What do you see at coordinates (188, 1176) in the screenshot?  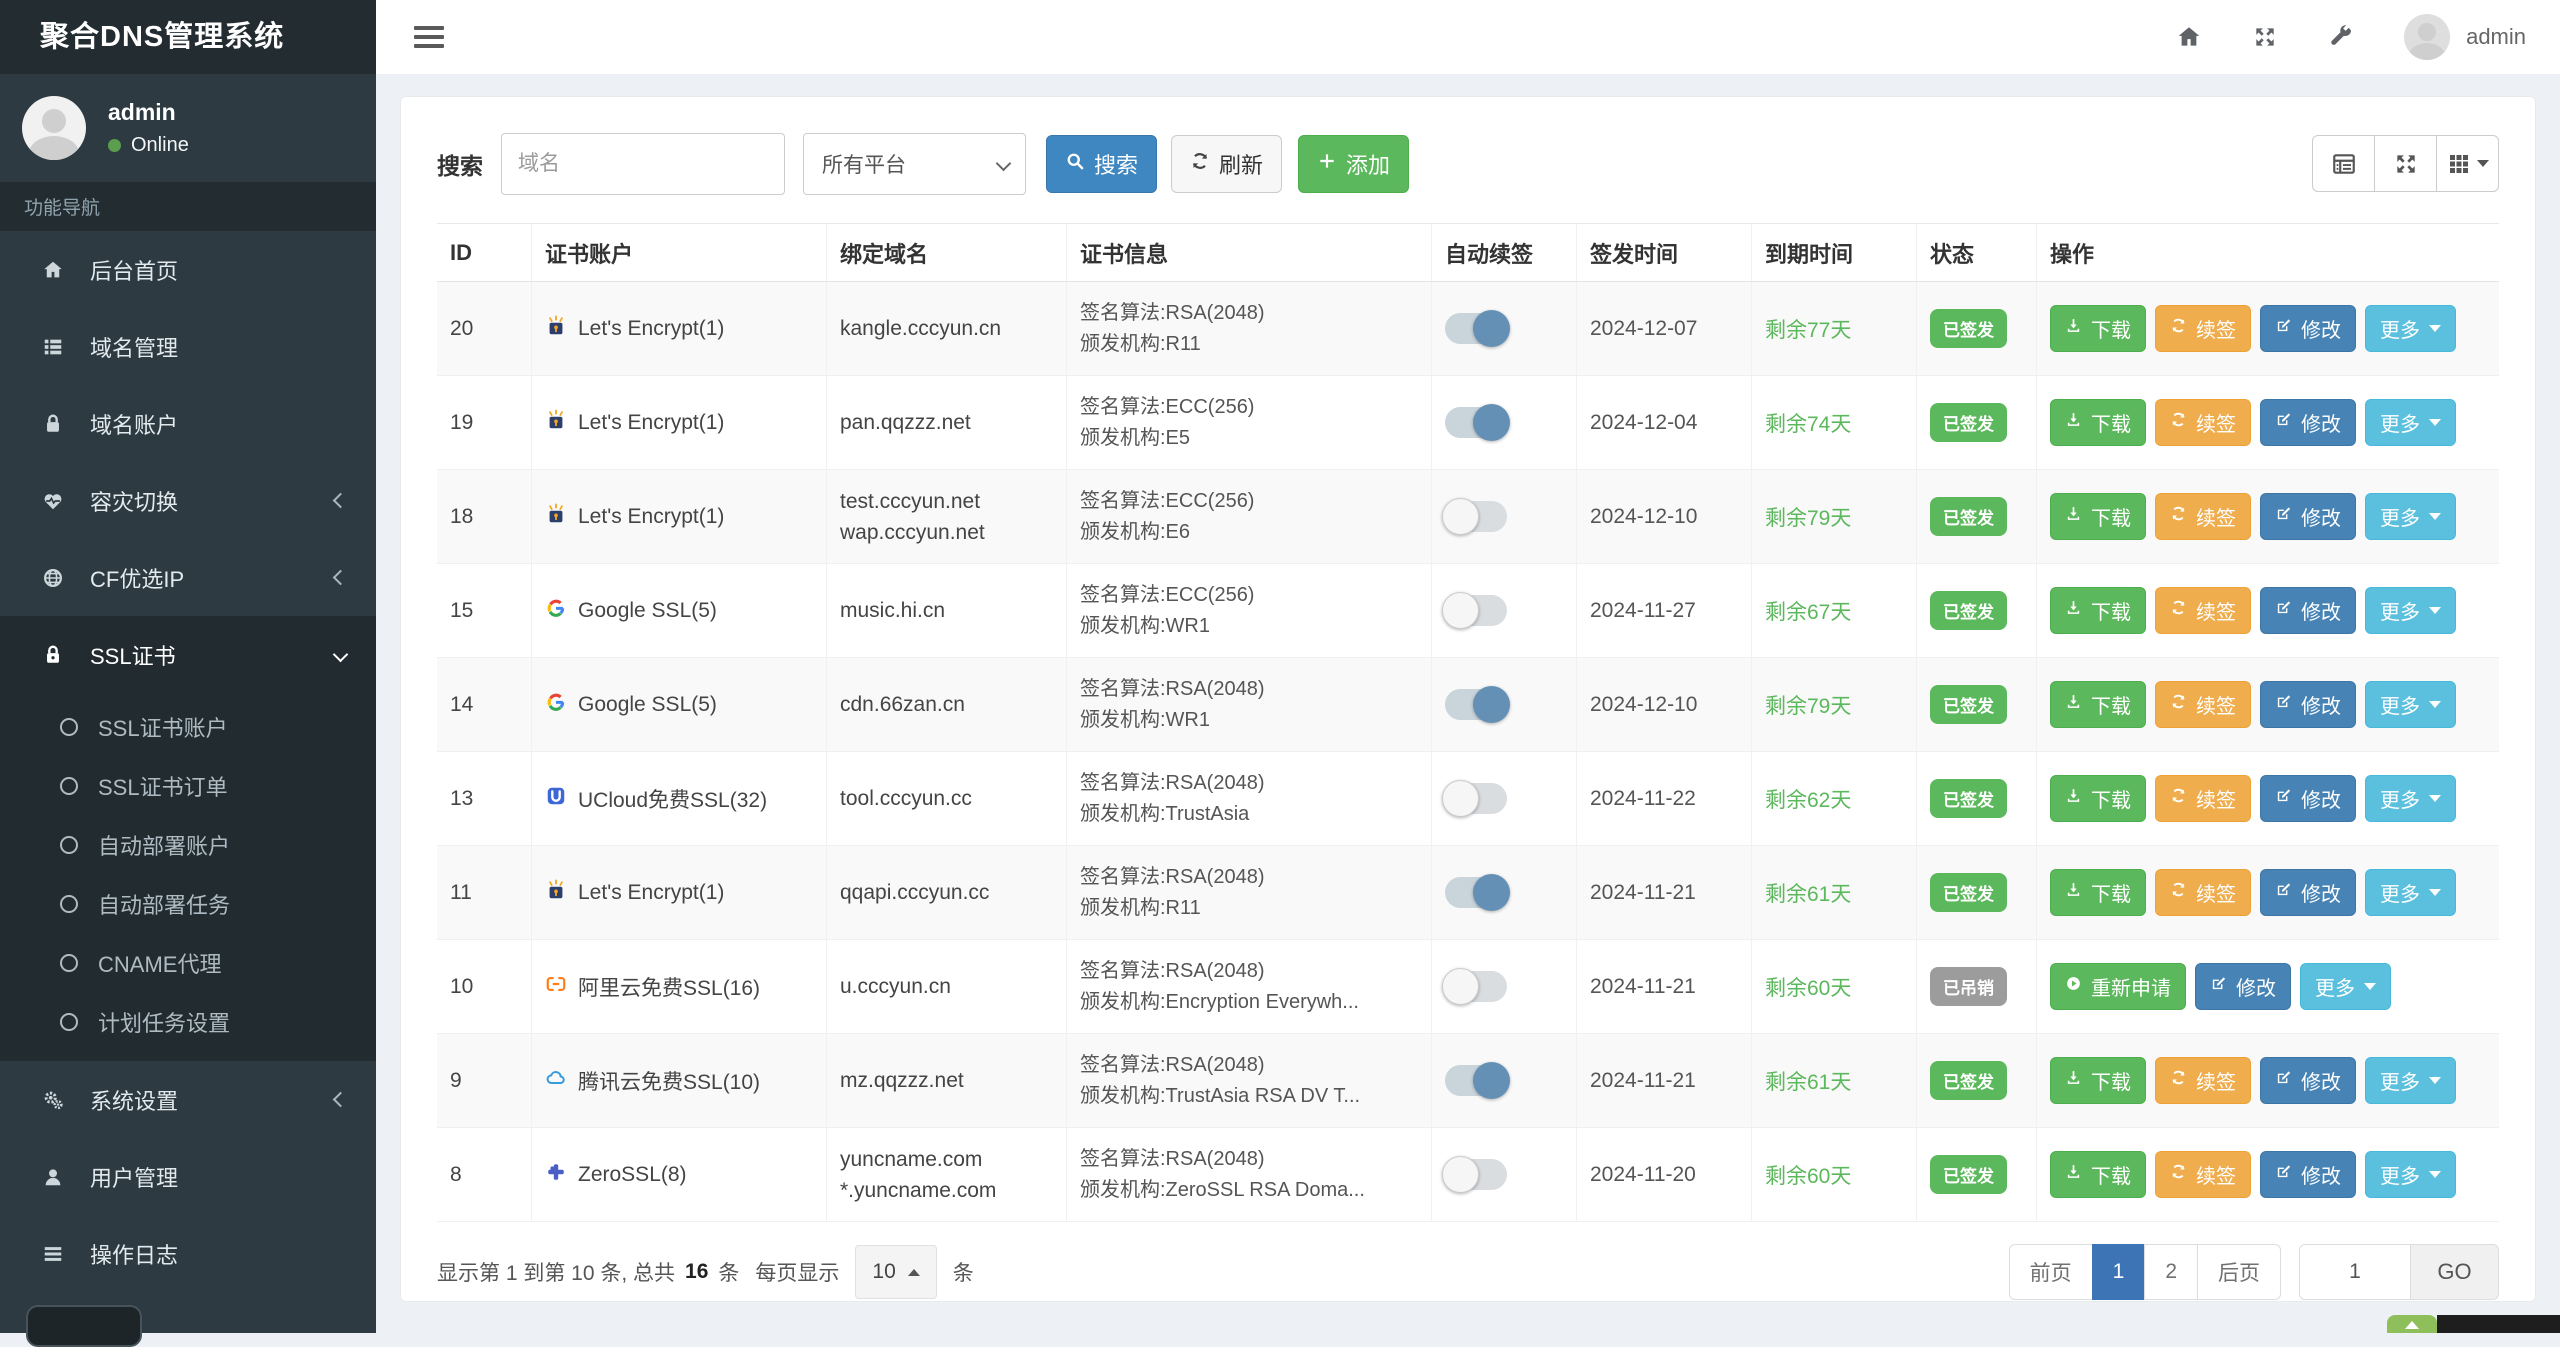 I see `sidebar-item-7: 用户管理` at bounding box center [188, 1176].